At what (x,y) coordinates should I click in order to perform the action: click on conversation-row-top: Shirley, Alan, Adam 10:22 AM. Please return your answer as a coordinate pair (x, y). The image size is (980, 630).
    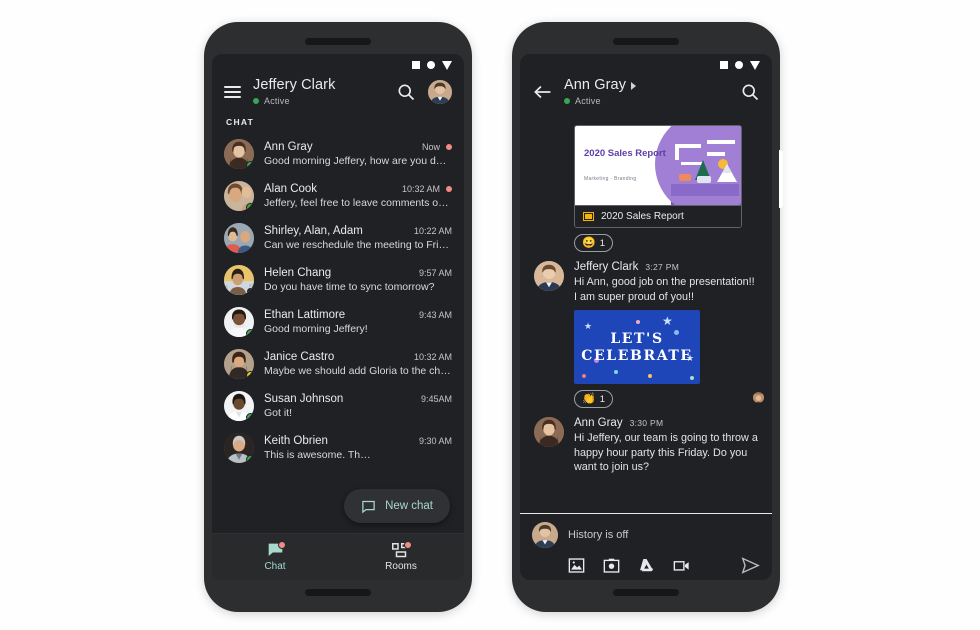
    Looking at the image, I should click on (358, 231).